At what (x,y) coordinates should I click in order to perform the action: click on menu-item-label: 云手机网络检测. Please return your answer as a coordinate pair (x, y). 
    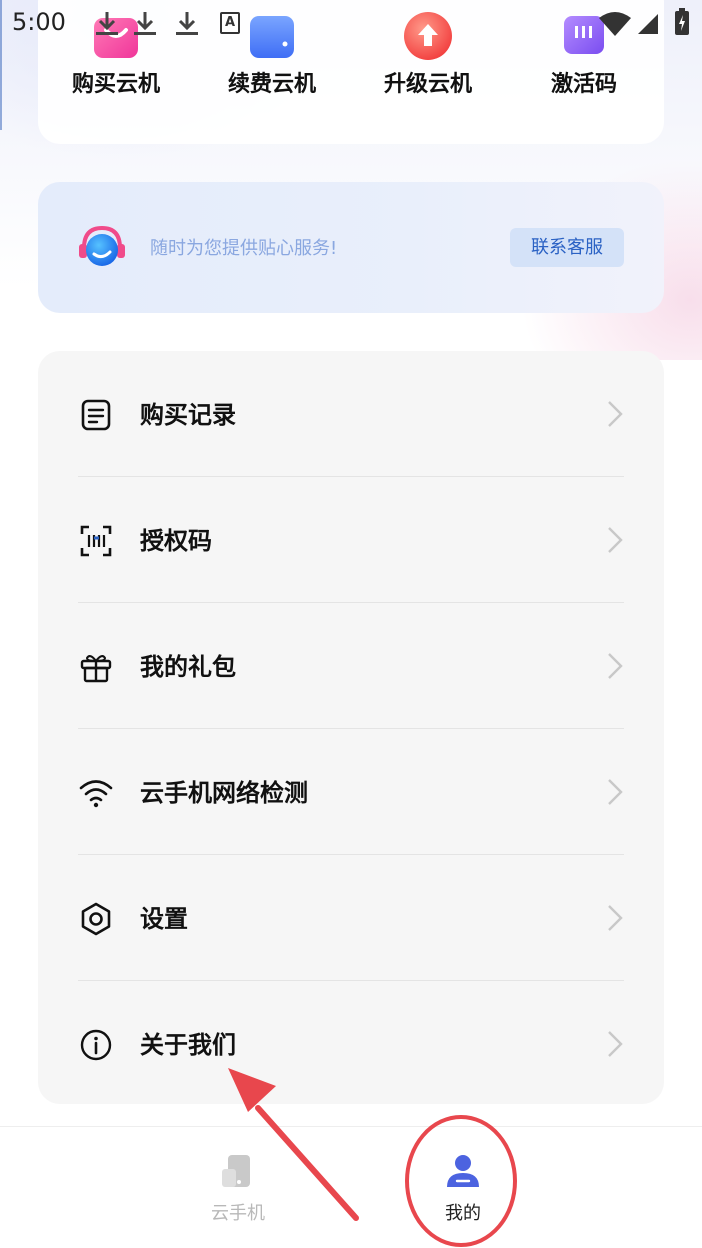
    Looking at the image, I should click on (224, 793).